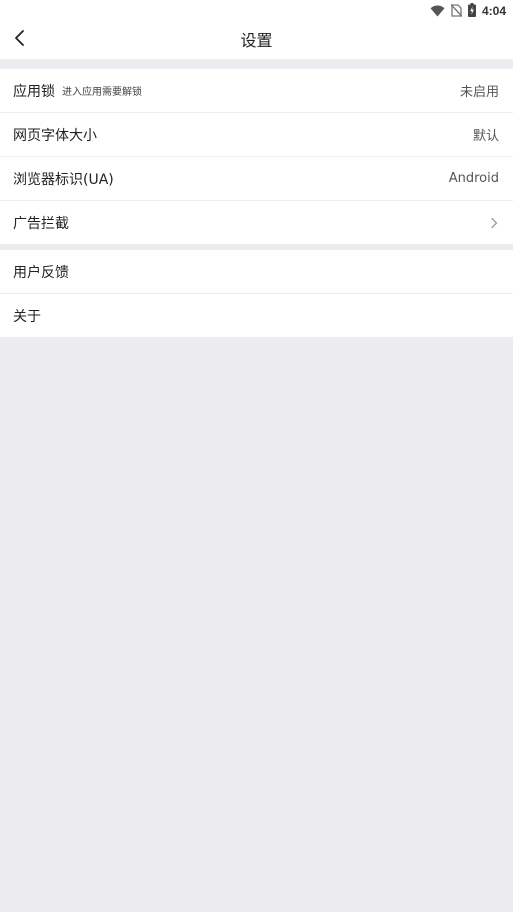 The image size is (513, 912). What do you see at coordinates (41, 223) in the screenshot?
I see `ad-block-label: 广告拦截` at bounding box center [41, 223].